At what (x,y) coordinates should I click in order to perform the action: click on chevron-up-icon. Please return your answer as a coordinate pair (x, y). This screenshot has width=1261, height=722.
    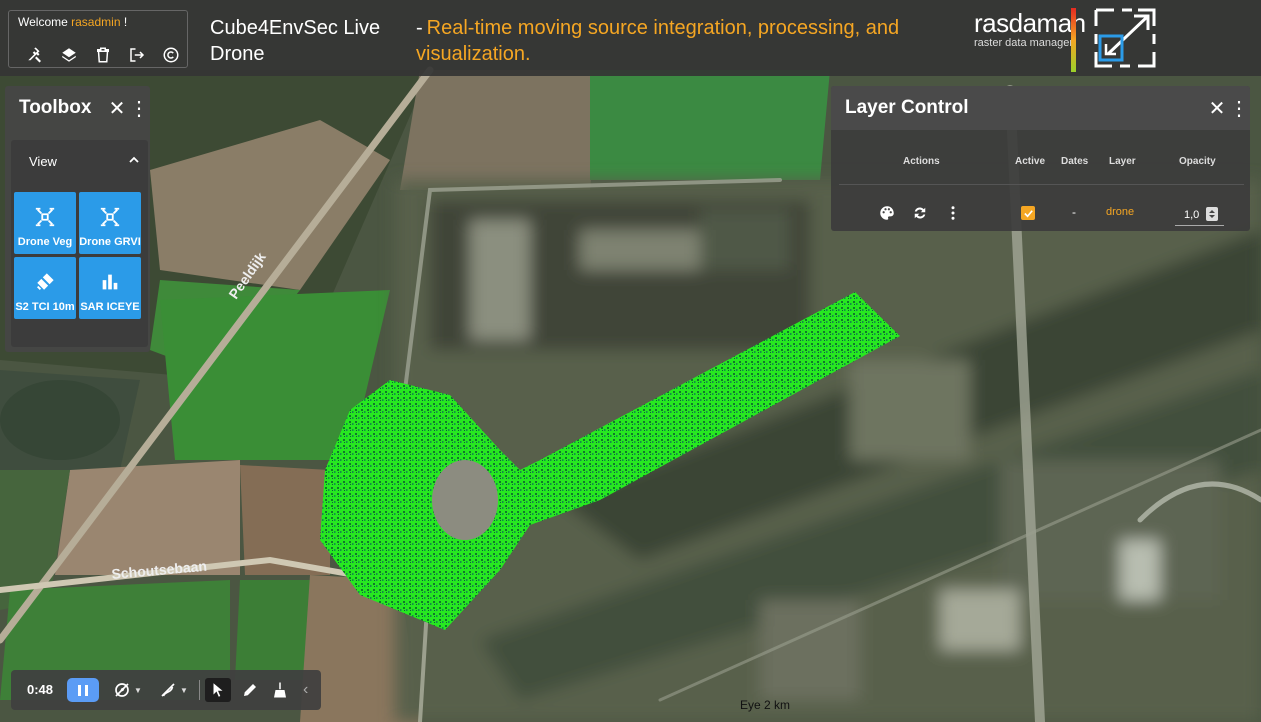
    Looking at the image, I should click on (134, 161).